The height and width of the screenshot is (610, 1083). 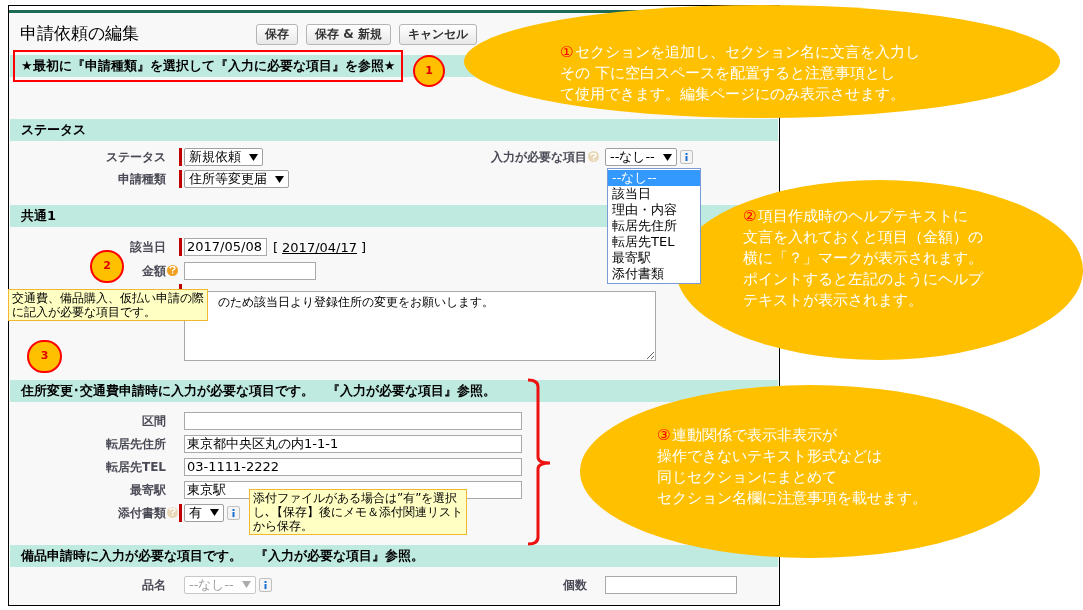 What do you see at coordinates (39, 216) in the screenshot?
I see `section-title: 共通1` at bounding box center [39, 216].